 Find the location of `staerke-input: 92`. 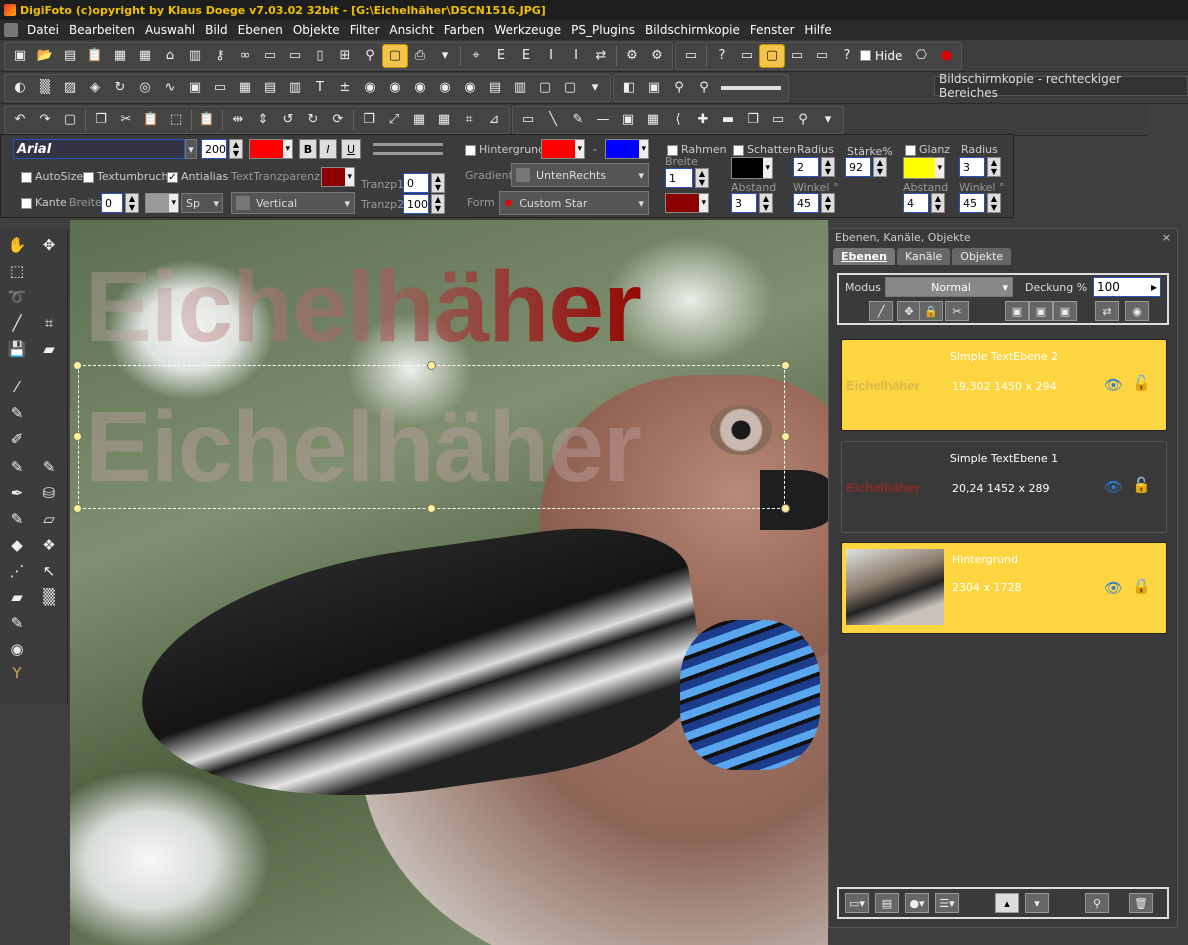

staerke-input: 92 is located at coordinates (858, 167).